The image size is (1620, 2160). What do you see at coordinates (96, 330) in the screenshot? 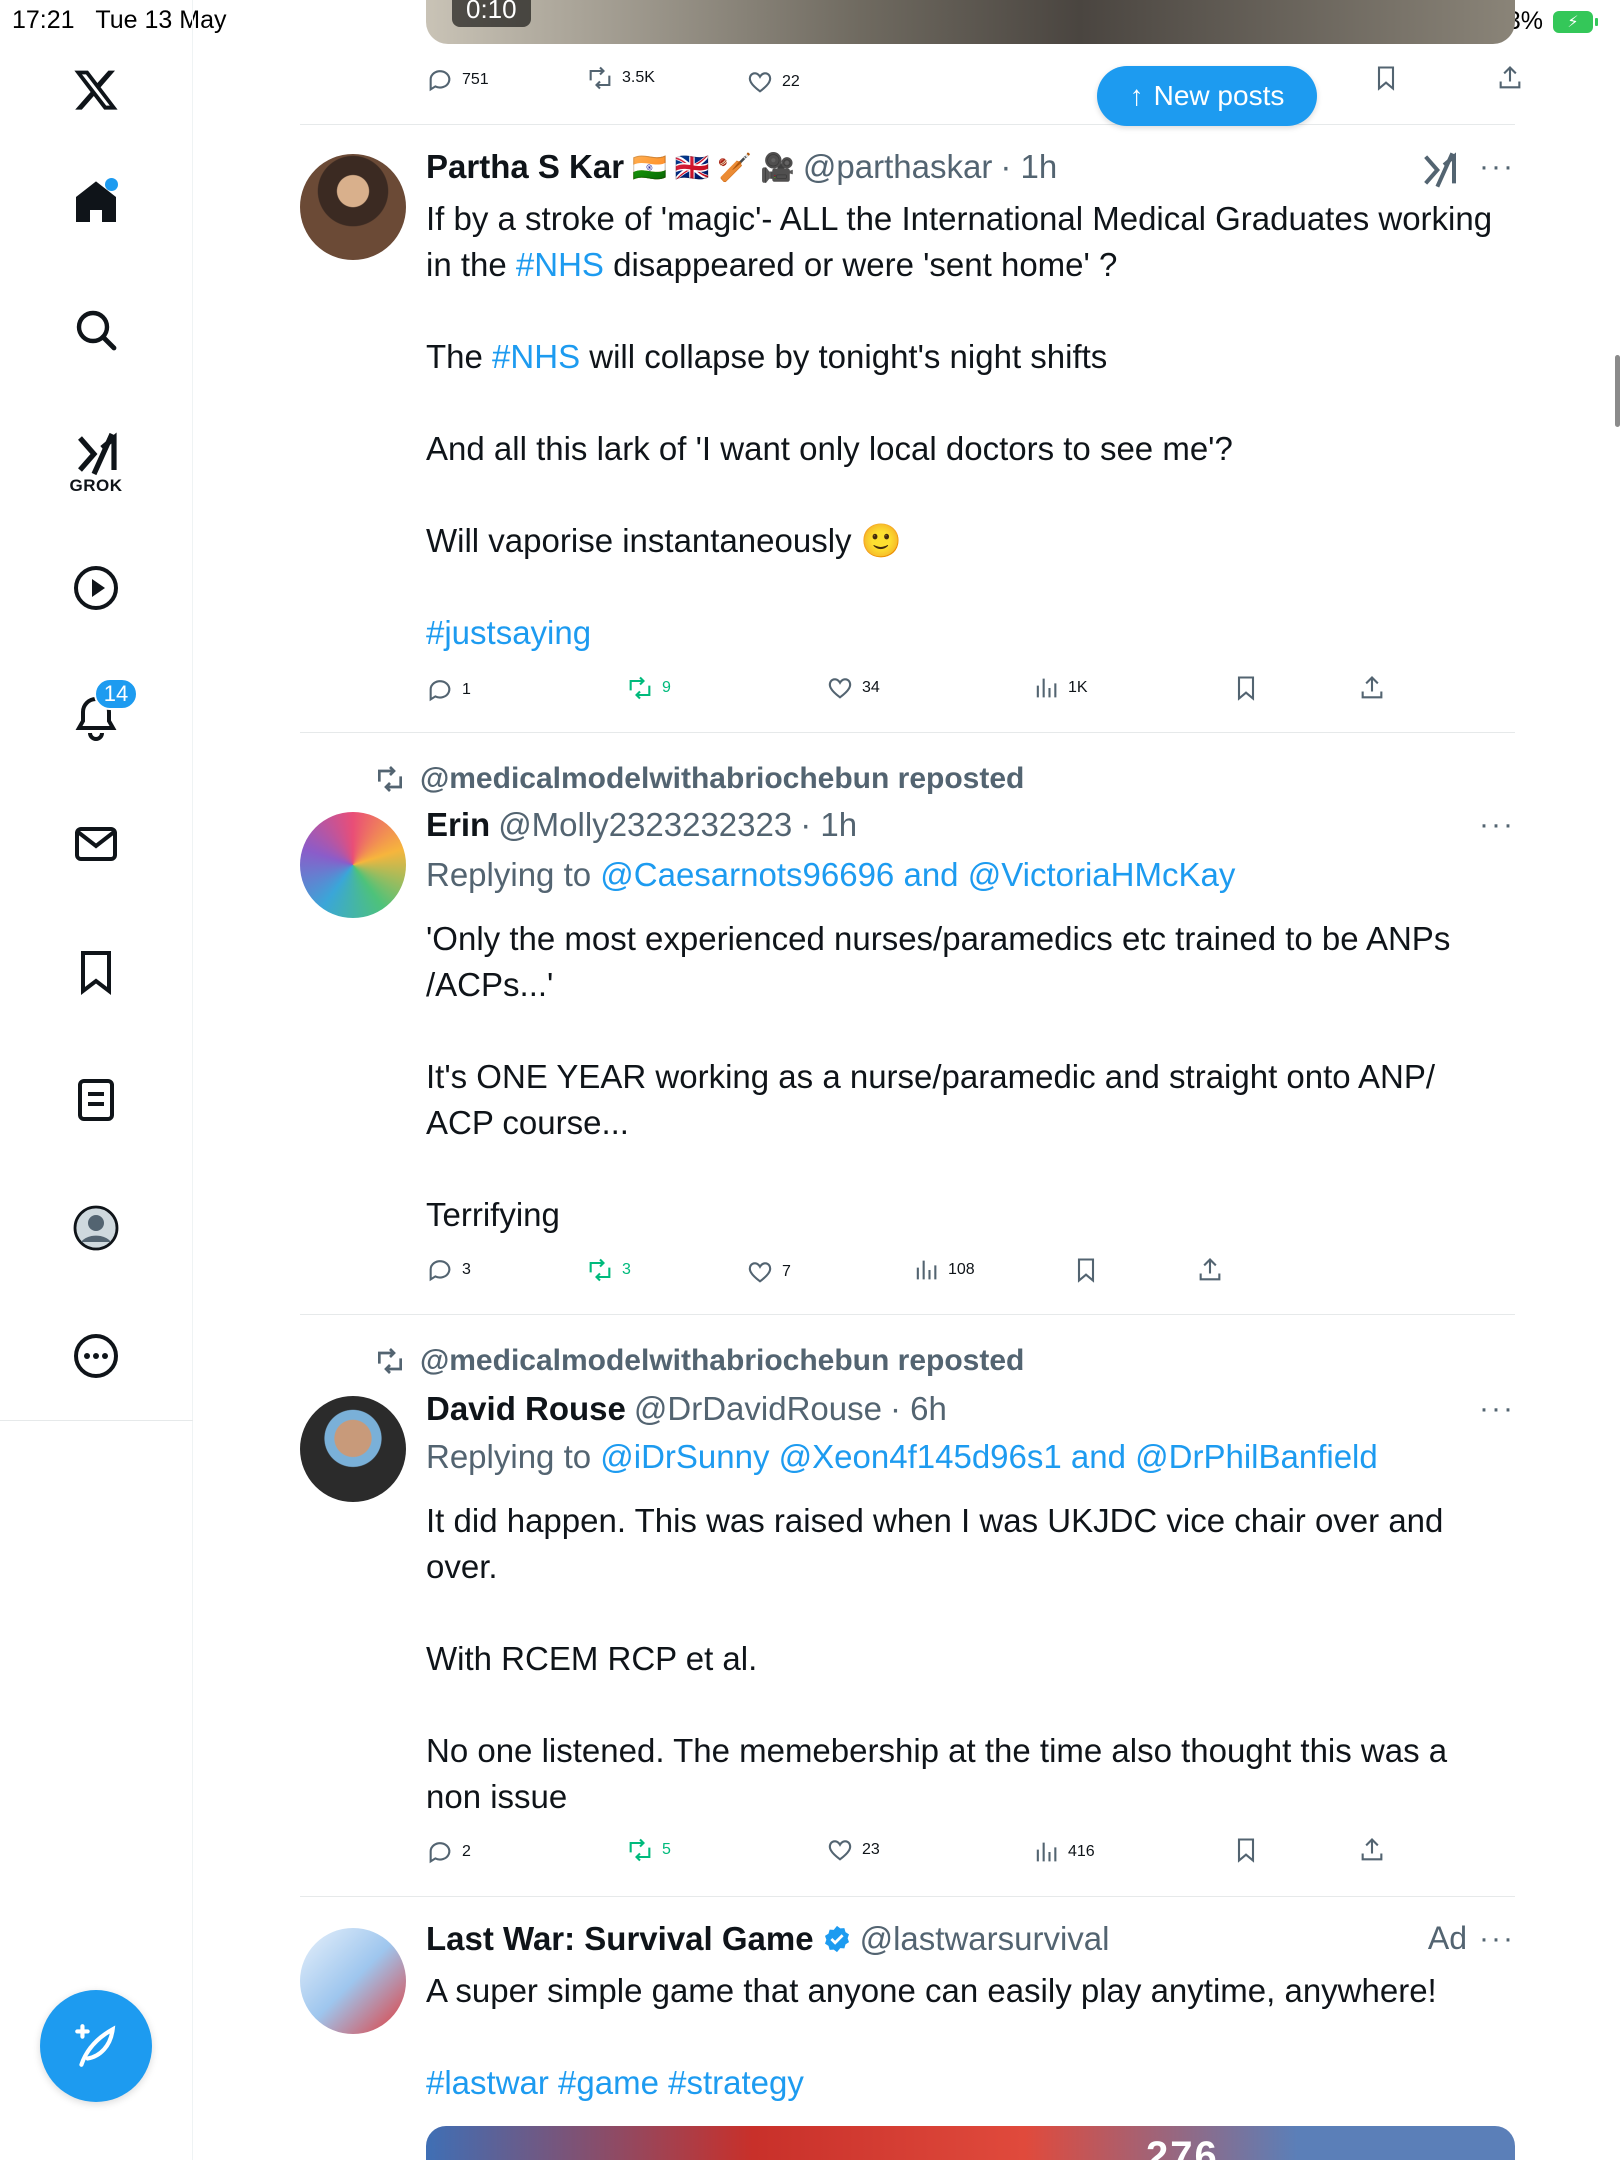
I see `search-icon` at bounding box center [96, 330].